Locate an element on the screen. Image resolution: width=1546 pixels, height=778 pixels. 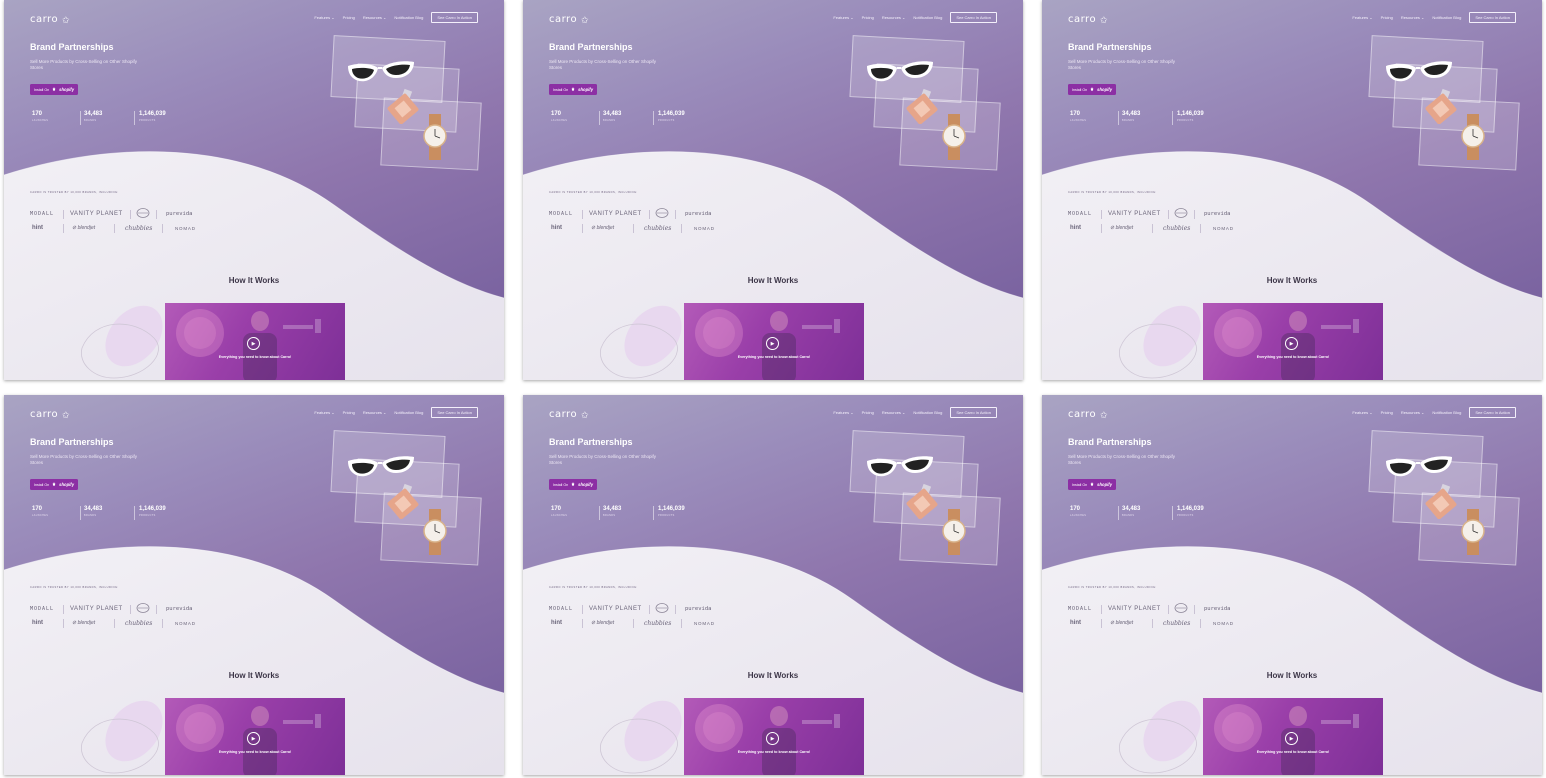
how-it-works-heading: How It Works is located at coordinates (1292, 675).